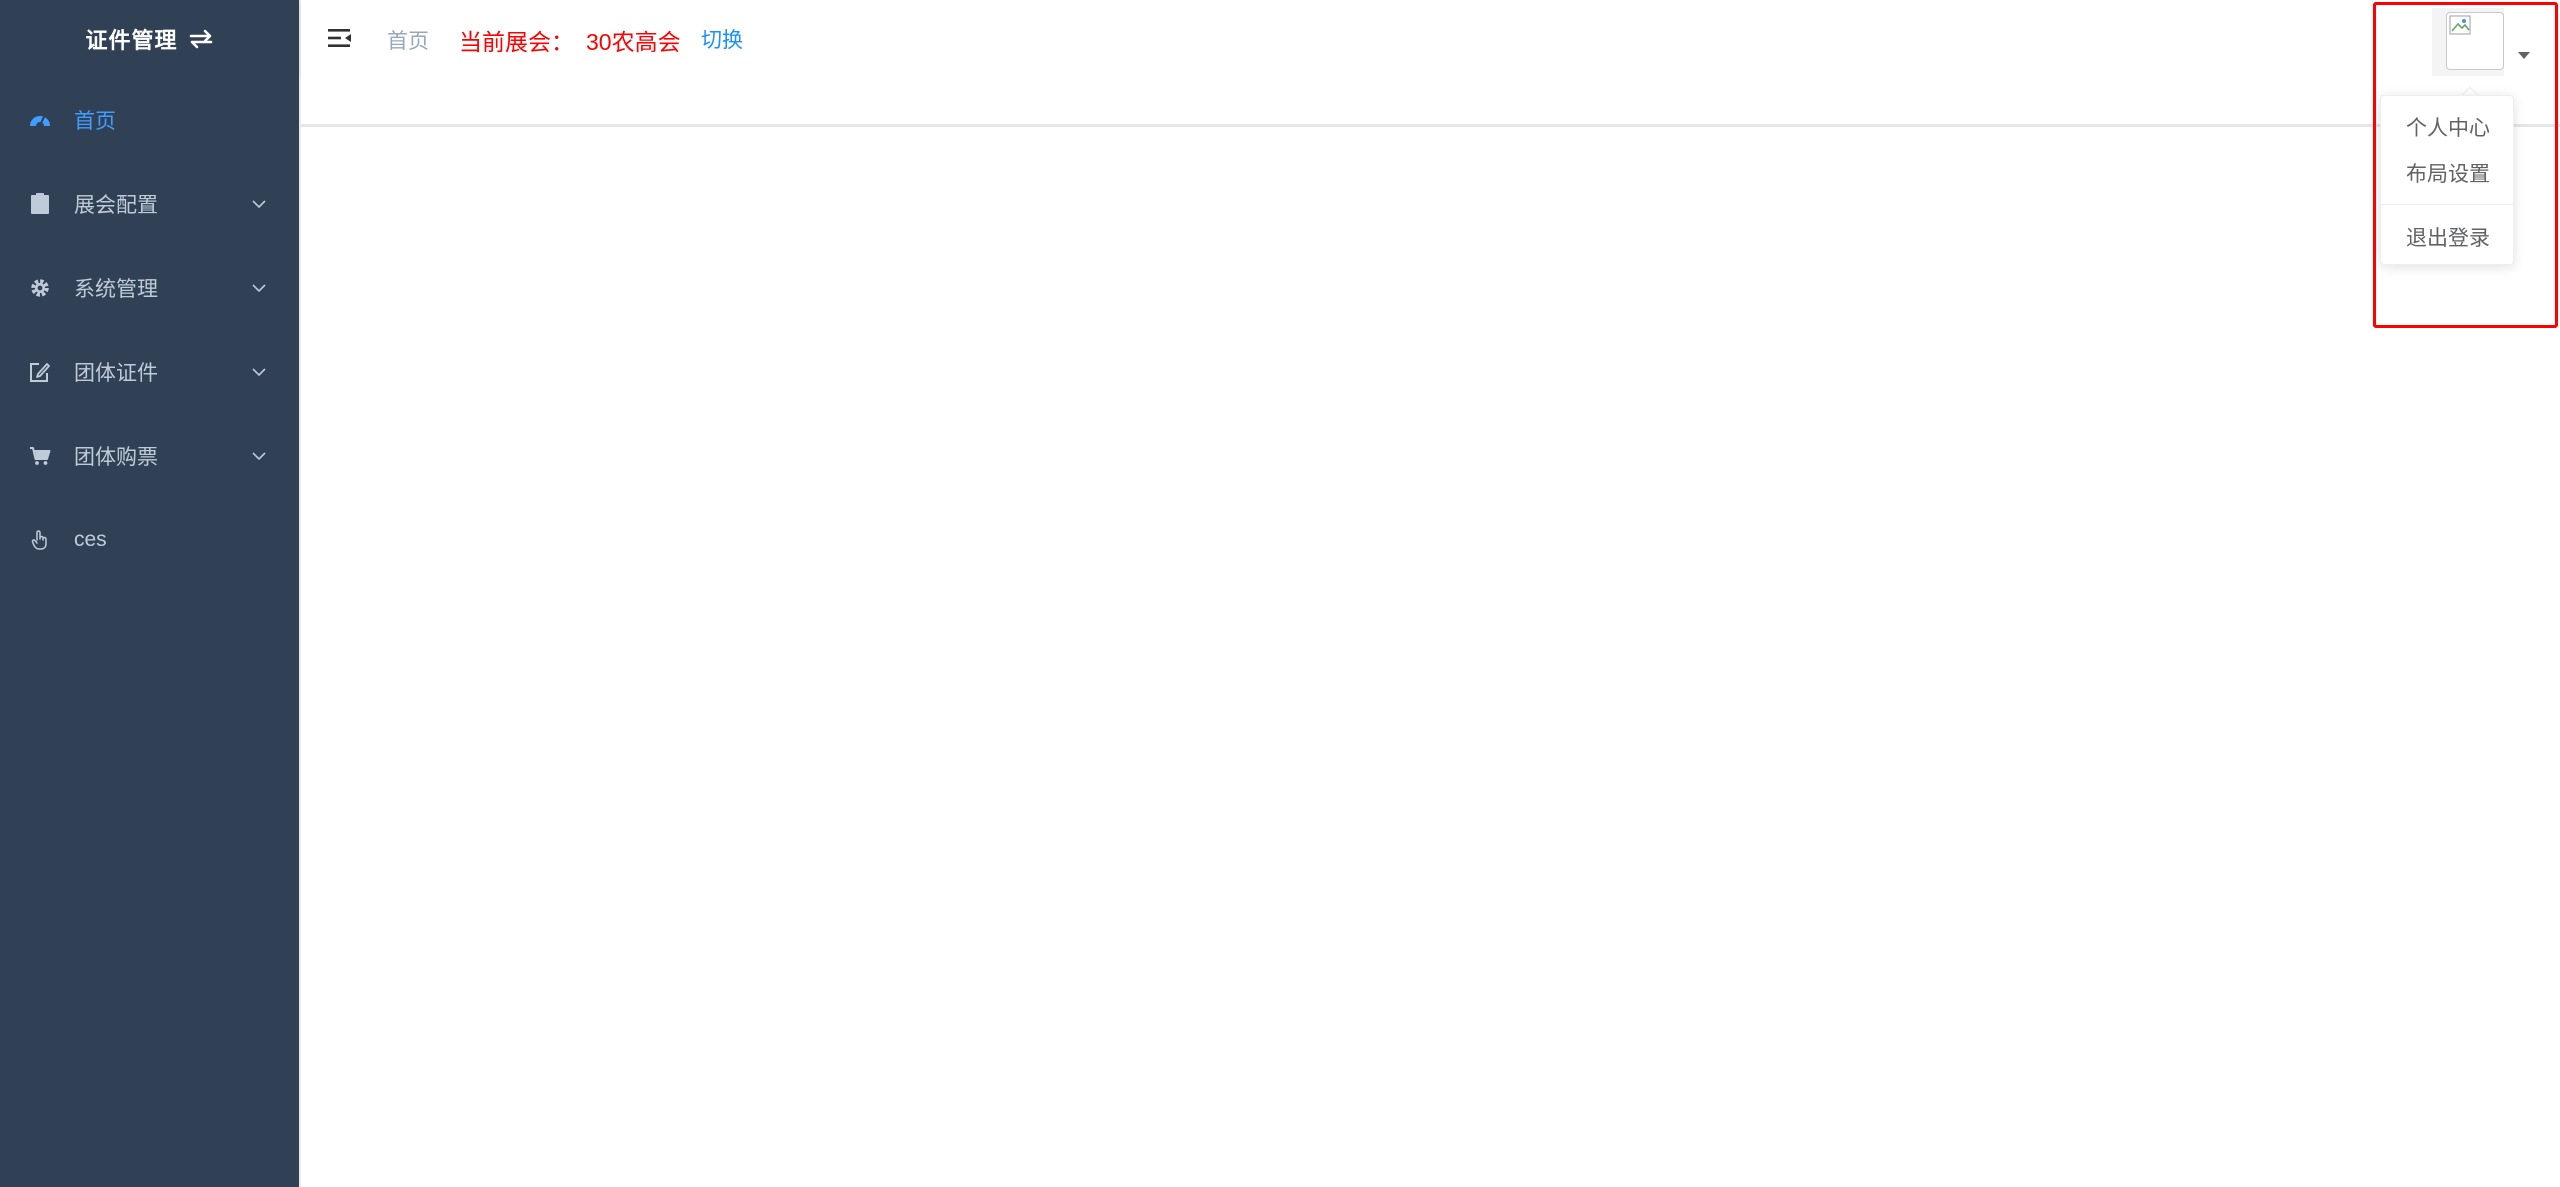  What do you see at coordinates (40, 372) in the screenshot?
I see `edit-icon` at bounding box center [40, 372].